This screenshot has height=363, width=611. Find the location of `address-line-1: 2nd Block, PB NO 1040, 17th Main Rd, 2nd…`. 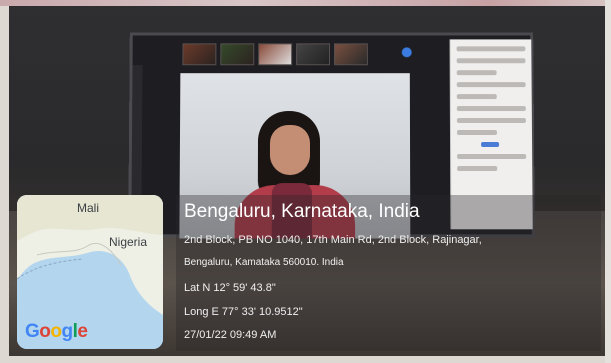

address-line-1: 2nd Block, PB NO 1040, 17th Main Rd, 2nd… is located at coordinates (333, 240).